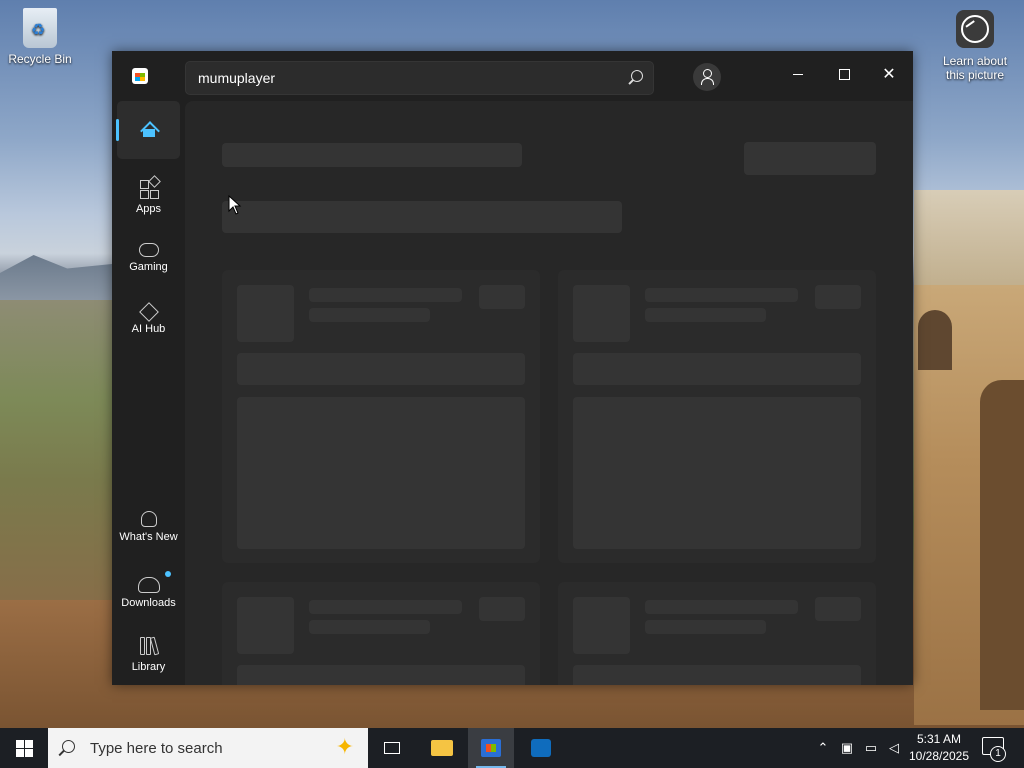 This screenshot has width=1024, height=768. I want to click on file-explorer-button, so click(442, 748).